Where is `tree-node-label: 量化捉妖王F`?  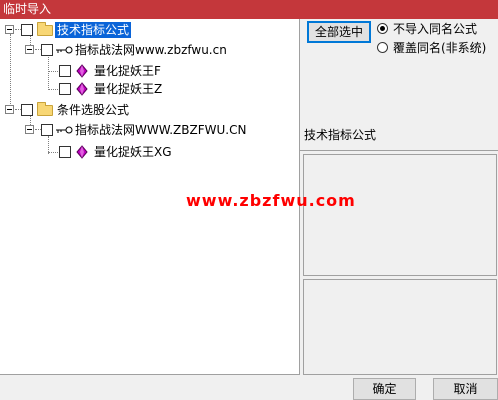
tree-node-label: 量化捉妖王F is located at coordinates (127, 71).